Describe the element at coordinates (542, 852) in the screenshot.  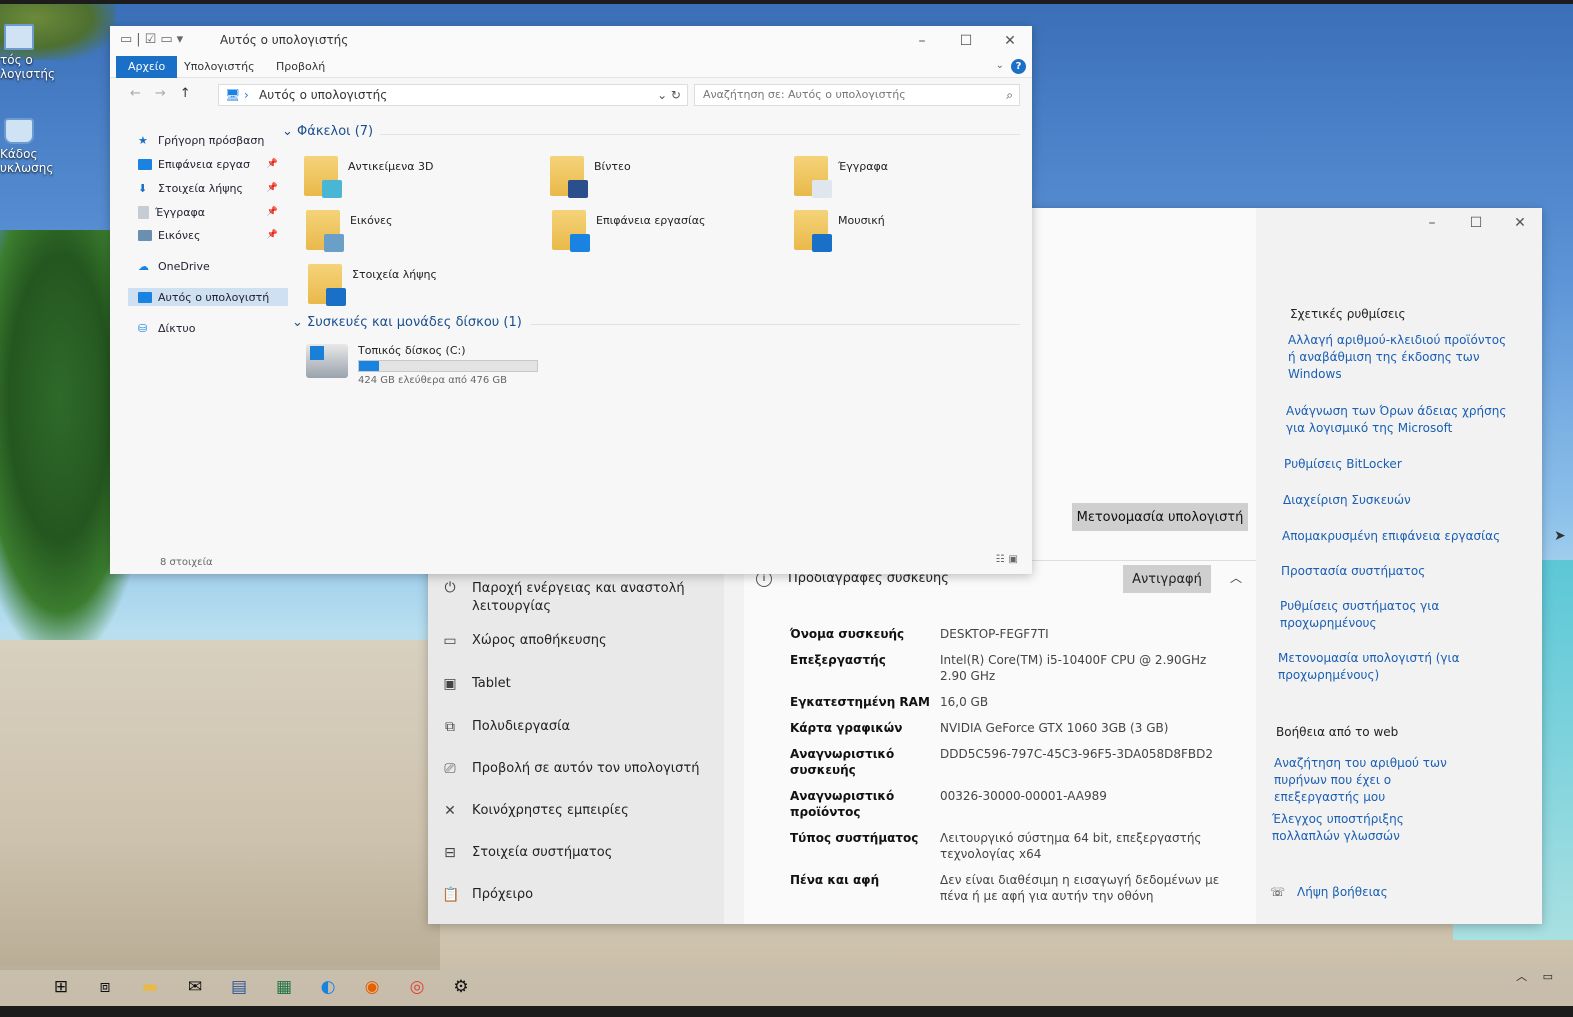
I see `nav-label: Στοιχεία συστήματος` at that location.